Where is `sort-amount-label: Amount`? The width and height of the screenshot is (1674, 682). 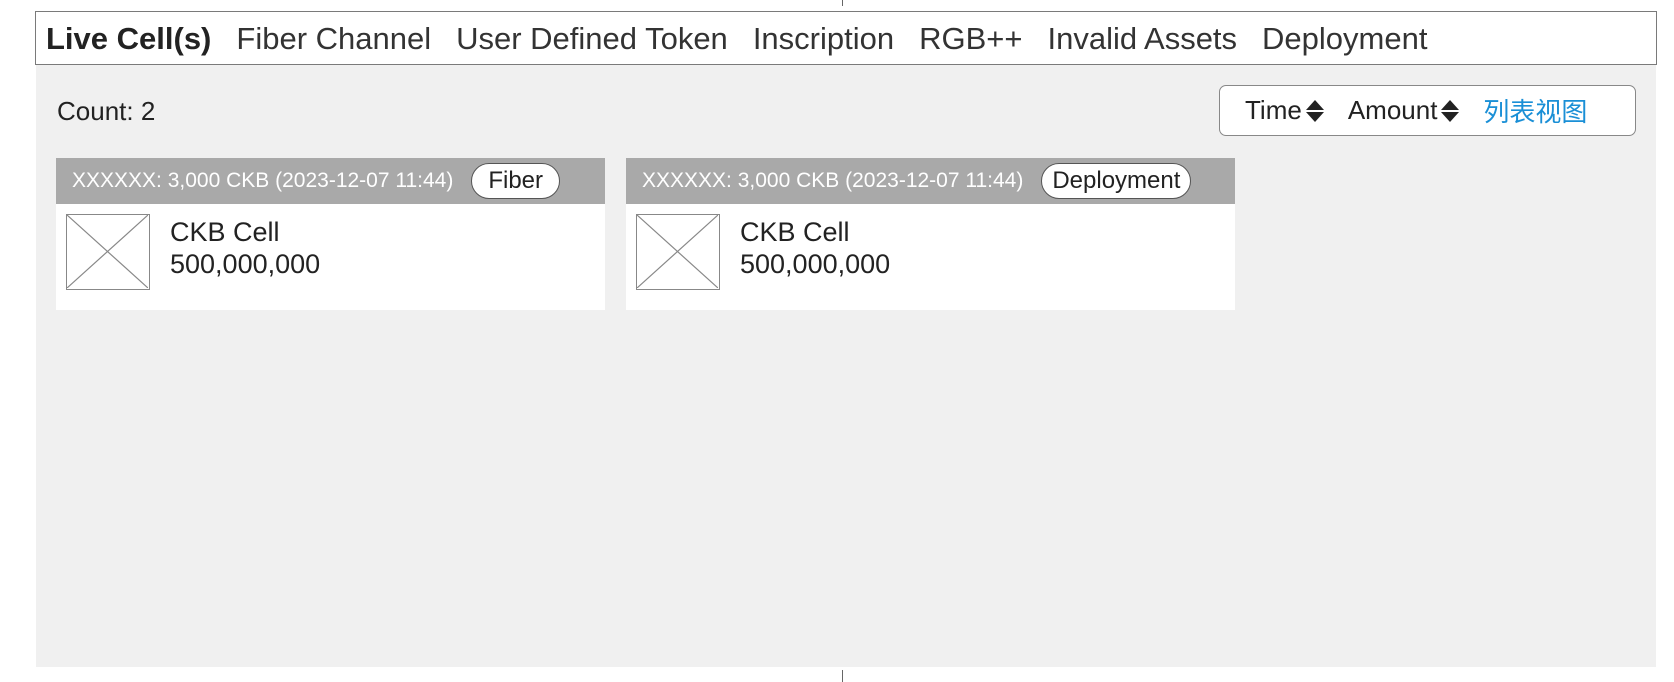 sort-amount-label: Amount is located at coordinates (1392, 110).